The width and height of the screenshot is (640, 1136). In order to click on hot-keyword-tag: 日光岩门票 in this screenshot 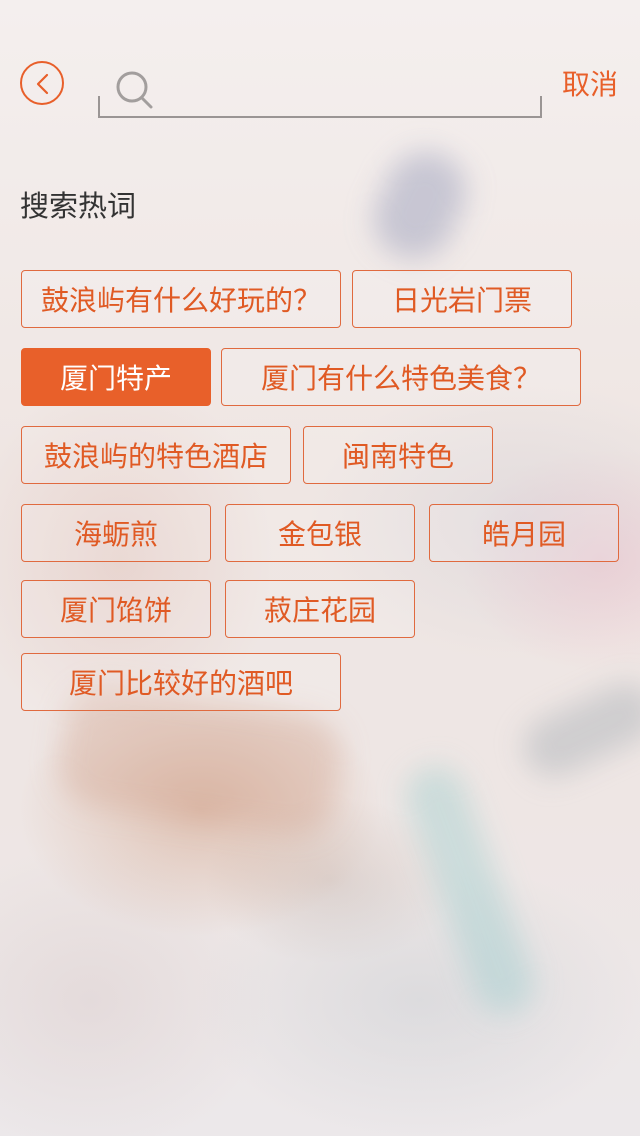, I will do `click(462, 299)`.